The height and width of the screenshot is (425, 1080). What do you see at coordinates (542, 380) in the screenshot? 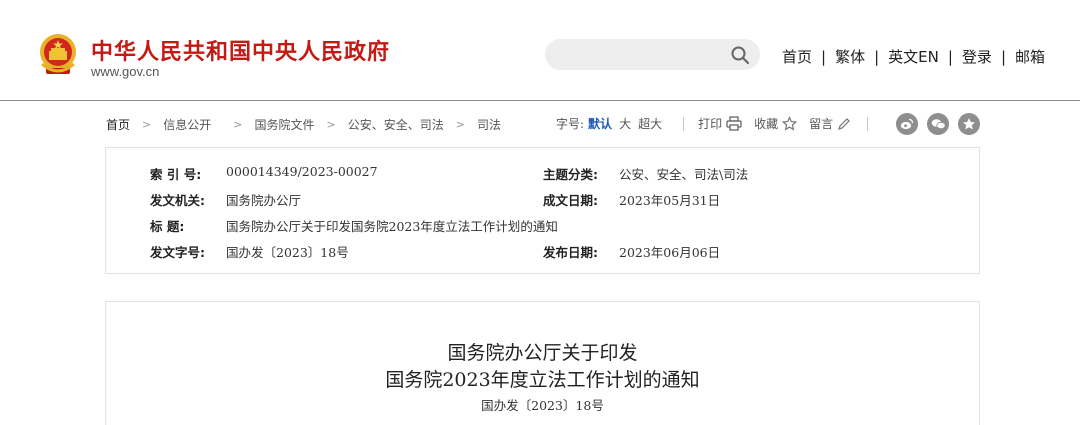
I see `article-title-line-2: 国务院2023年度立法工作计划的通知` at bounding box center [542, 380].